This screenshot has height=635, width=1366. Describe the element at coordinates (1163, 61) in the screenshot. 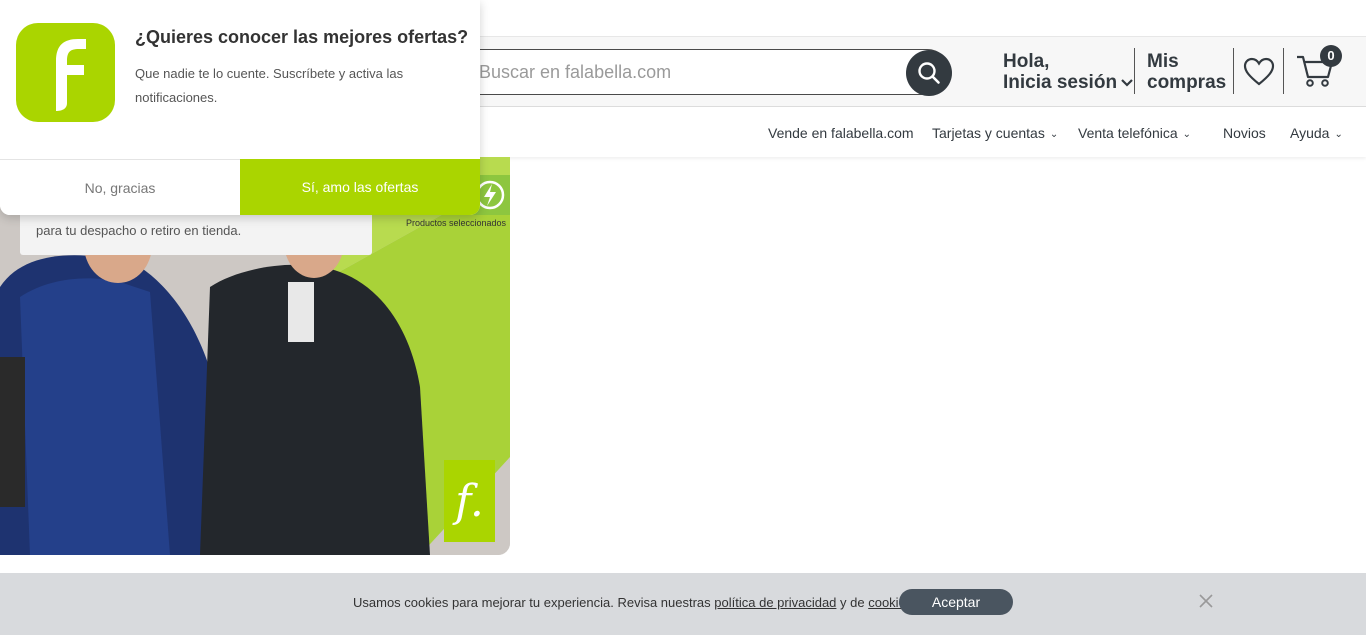

I see `purchases-line1: Mis` at that location.